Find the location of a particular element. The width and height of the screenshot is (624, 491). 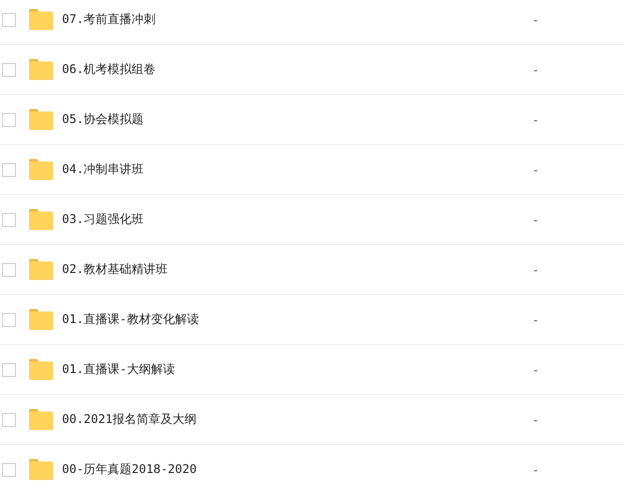

folder-name: 06.机考模拟组卷 is located at coordinates (297, 69).